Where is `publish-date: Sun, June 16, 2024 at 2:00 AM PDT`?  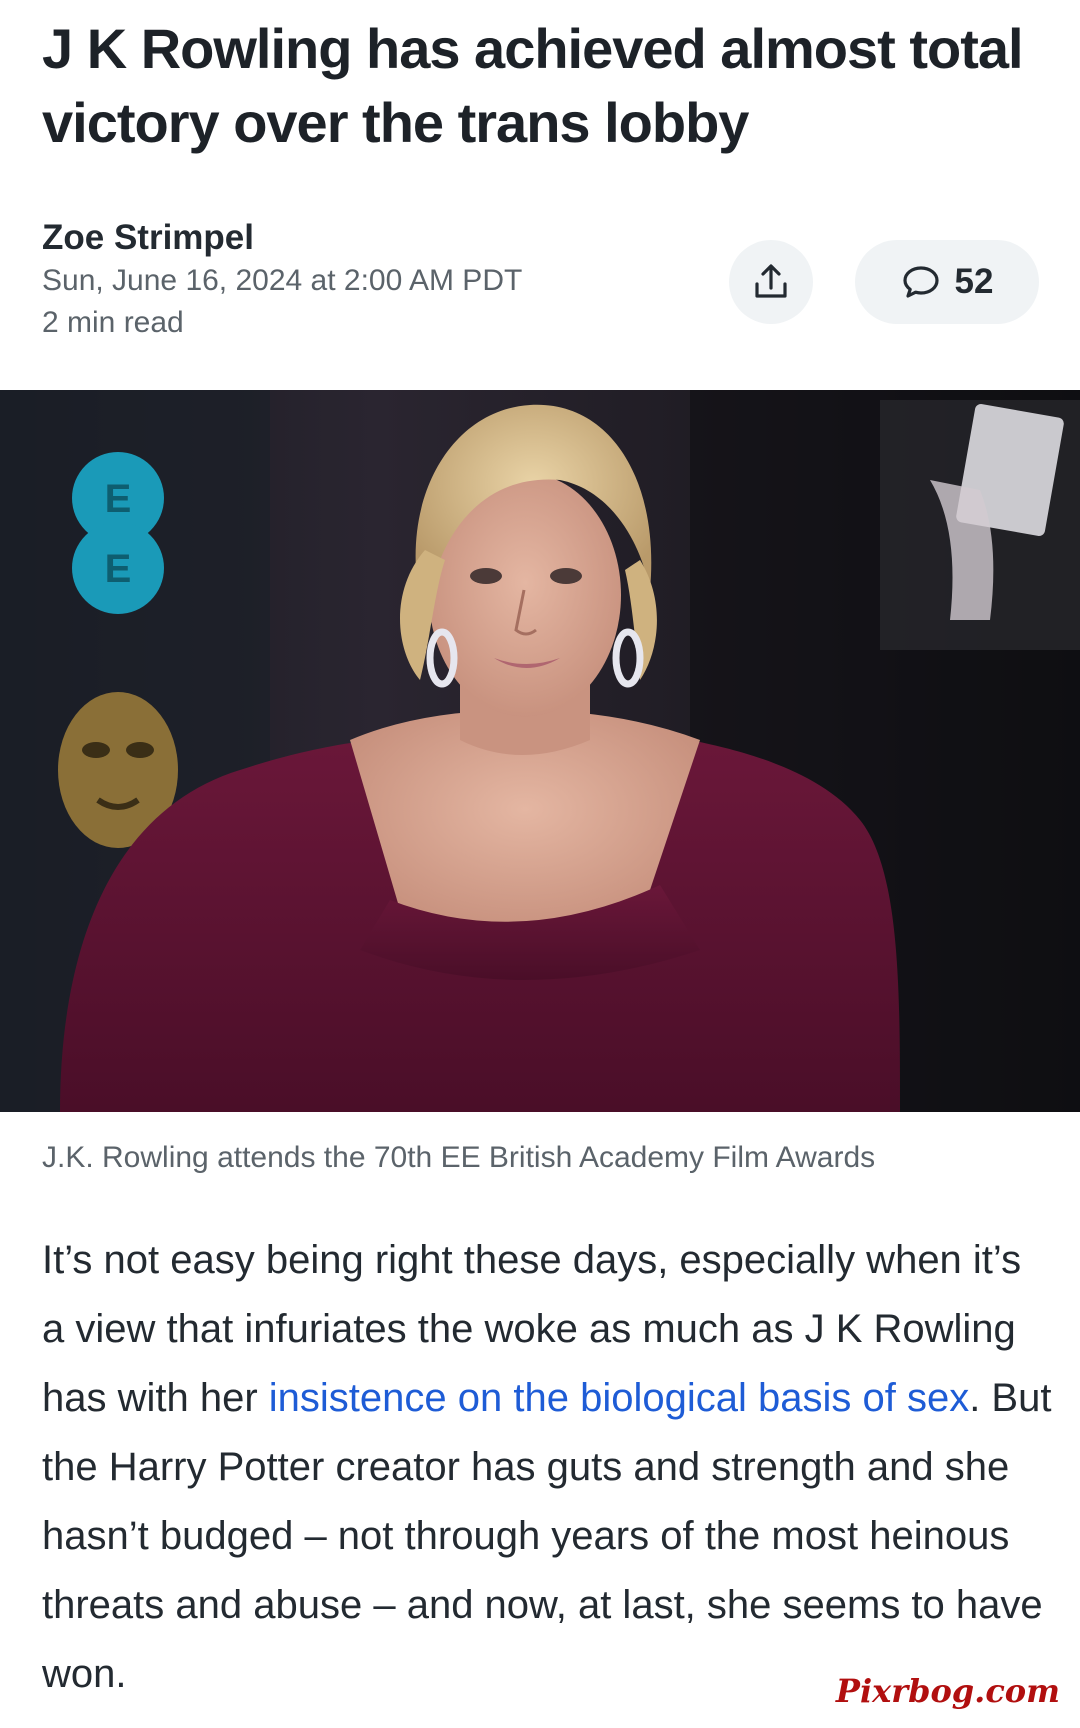
publish-date: Sun, June 16, 2024 at 2:00 AM PDT is located at coordinates (282, 280).